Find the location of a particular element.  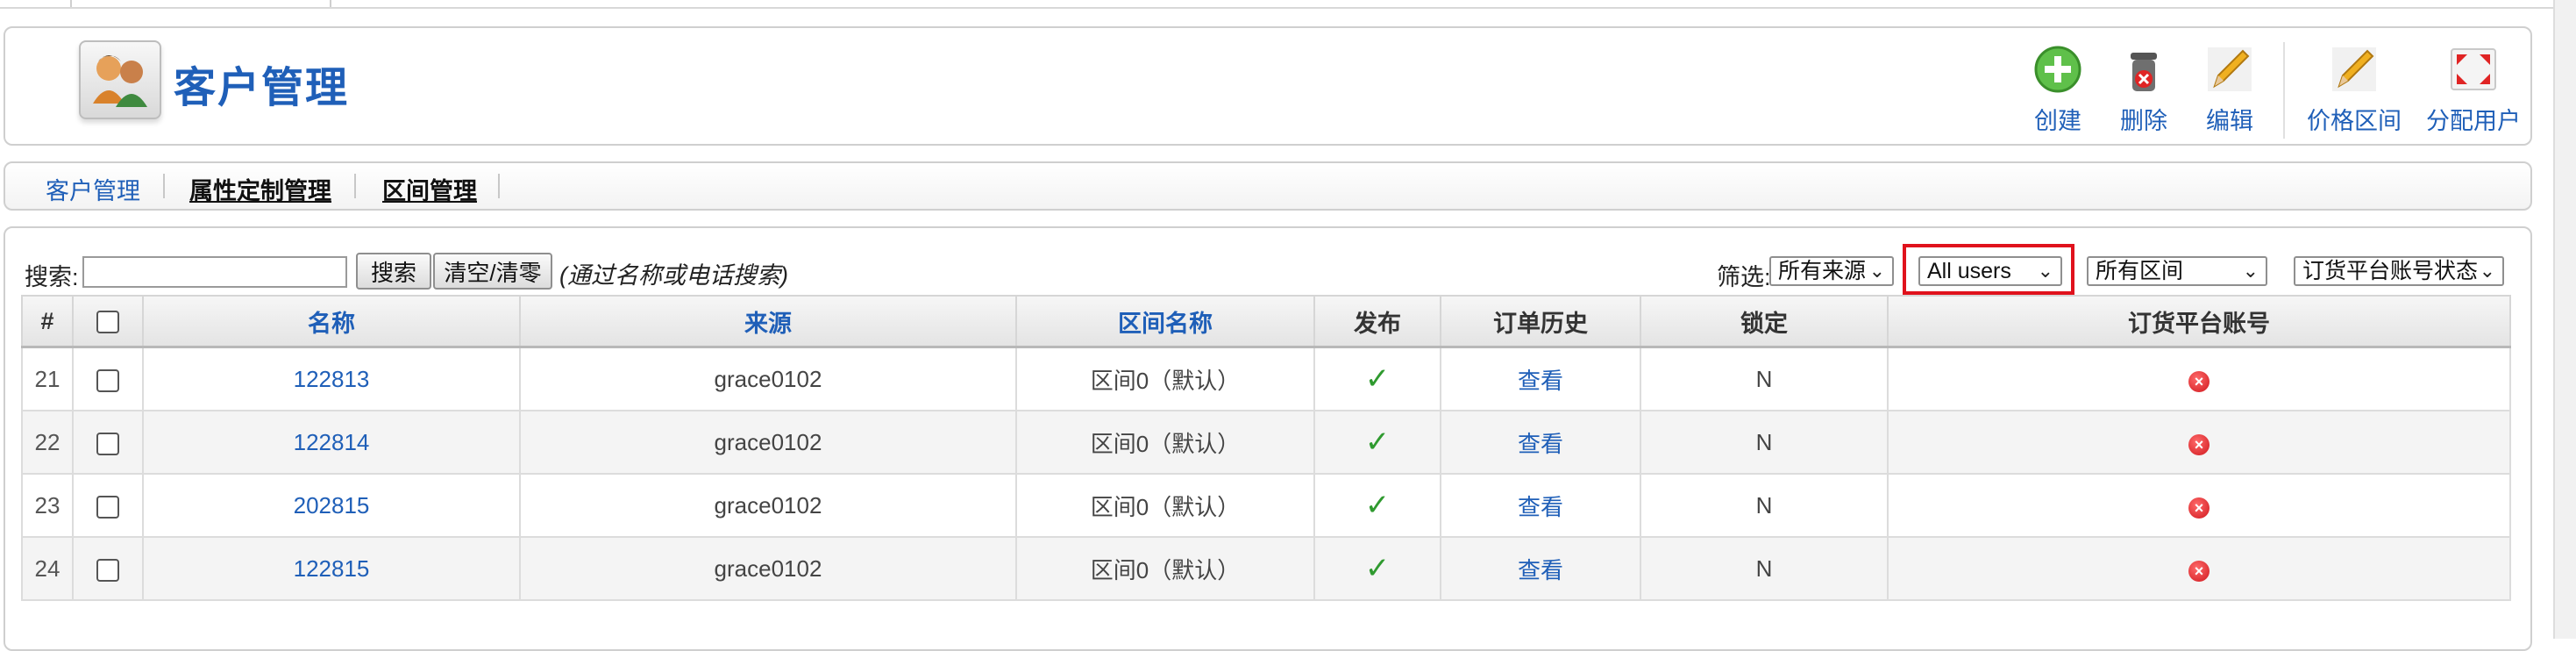

range-filter-select: 所有区间 ⌄ is located at coordinates (2177, 271).